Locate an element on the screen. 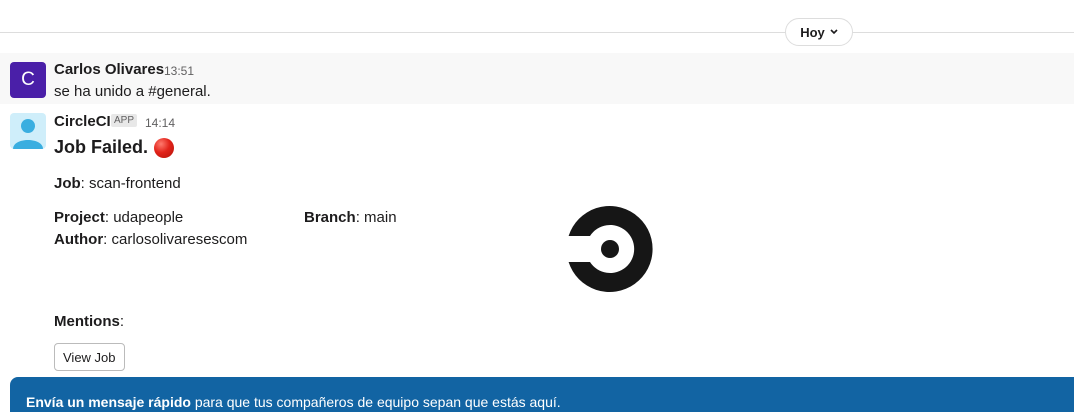  date-divider-line is located at coordinates (537, 32).